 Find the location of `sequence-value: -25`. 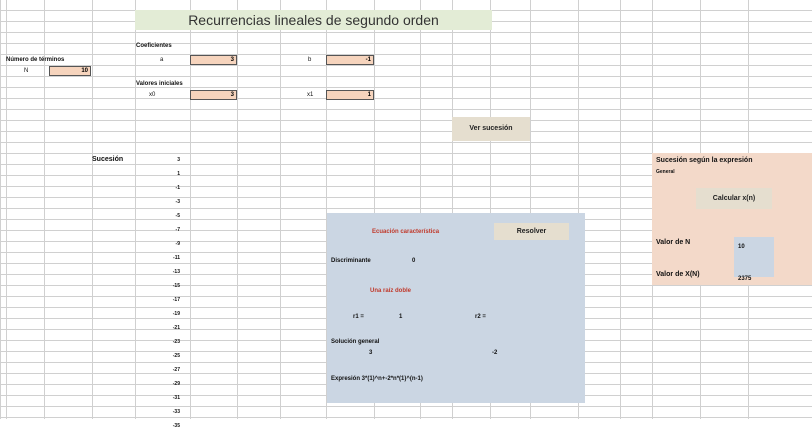

sequence-value: -25 is located at coordinates (176, 356).